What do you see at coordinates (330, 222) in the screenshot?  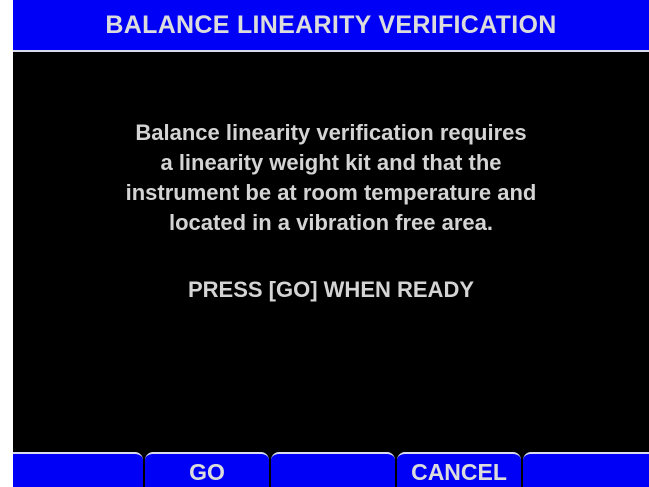 I see `message-line: located in a vibration free area.` at bounding box center [330, 222].